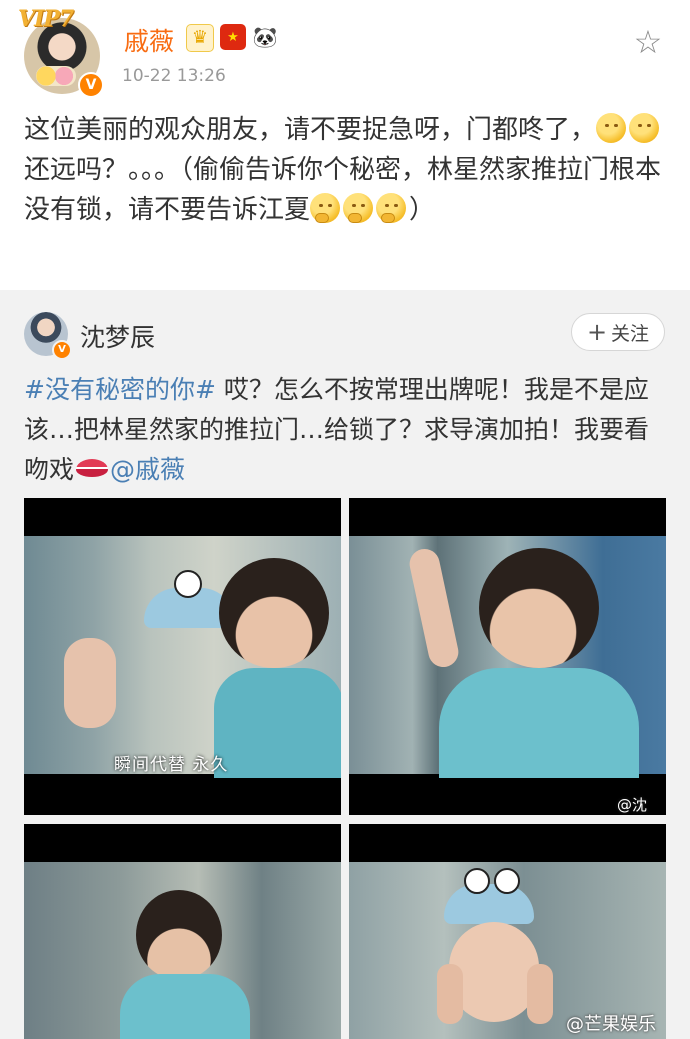 Image resolution: width=690 pixels, height=1039 pixels. Describe the element at coordinates (310, 130) in the screenshot. I see `post-text-part1: 这位美丽的观众朋友，请不要捉急呀，门都咚了，` at that location.